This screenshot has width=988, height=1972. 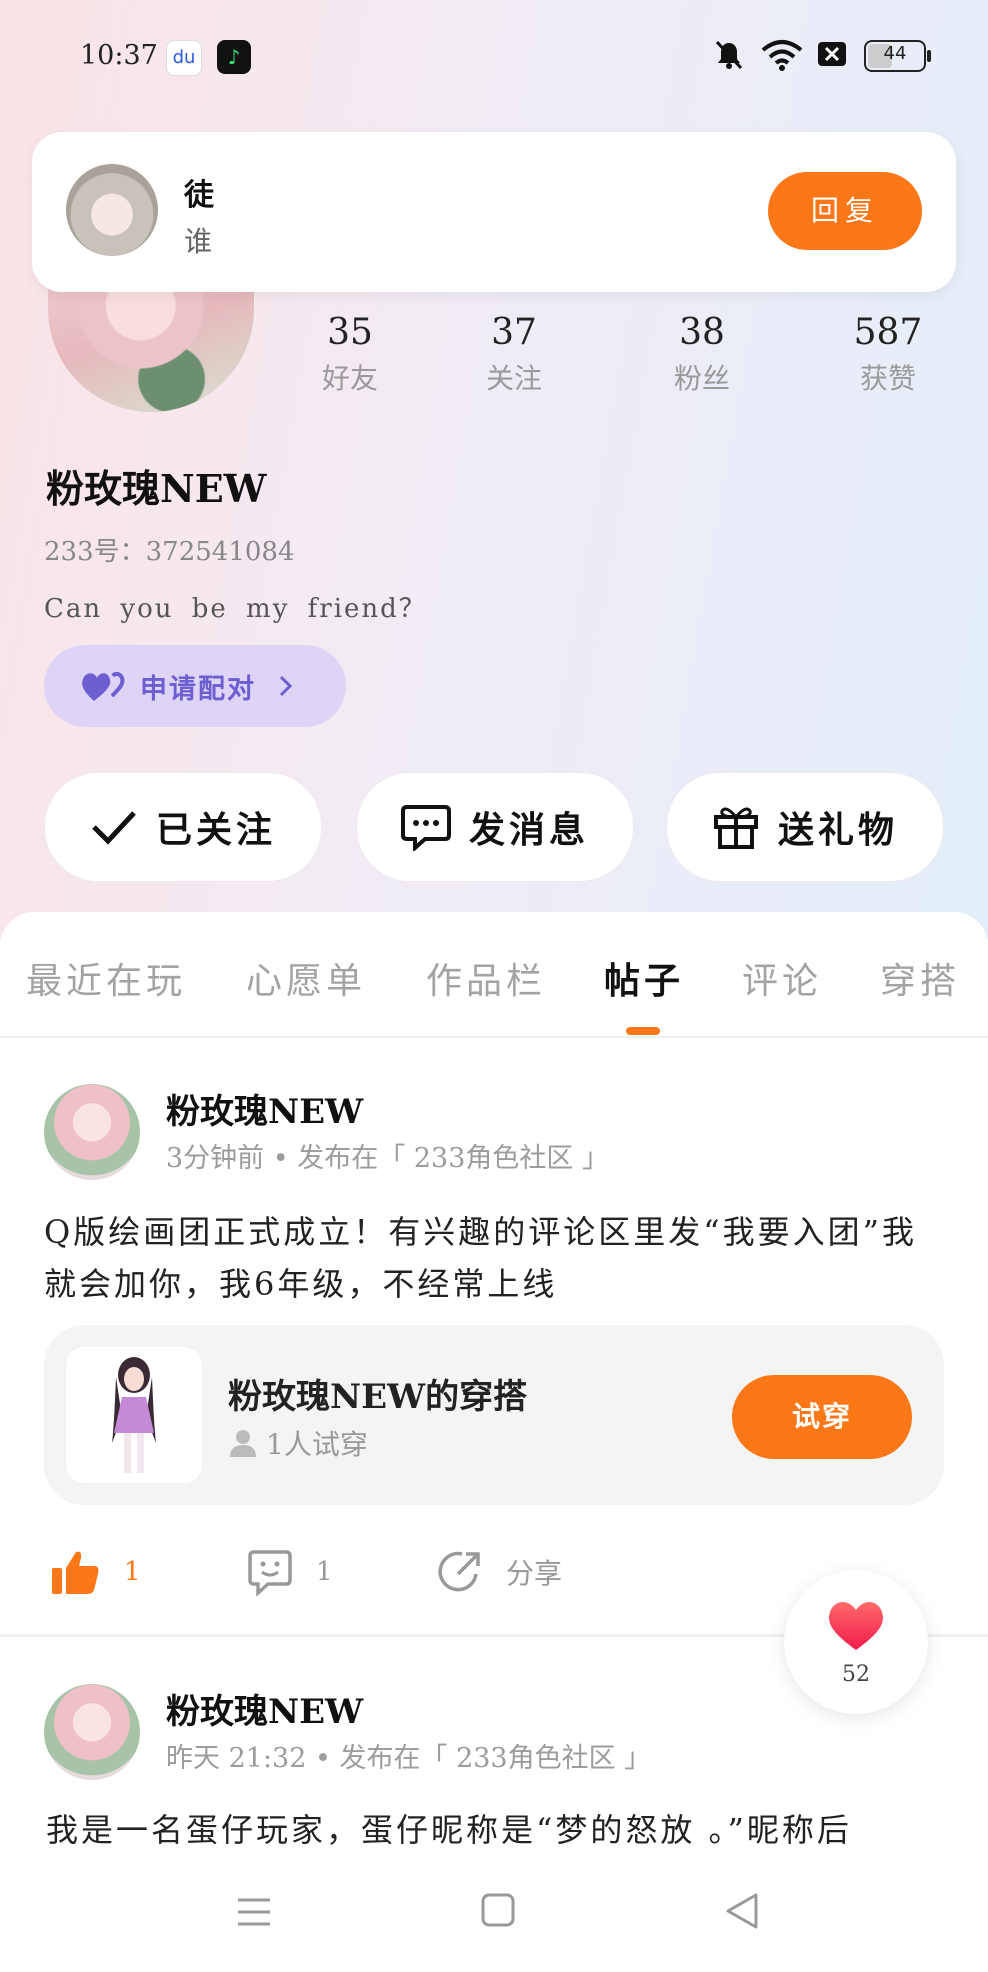 I want to click on music-app-icon: ♪, so click(x=234, y=57).